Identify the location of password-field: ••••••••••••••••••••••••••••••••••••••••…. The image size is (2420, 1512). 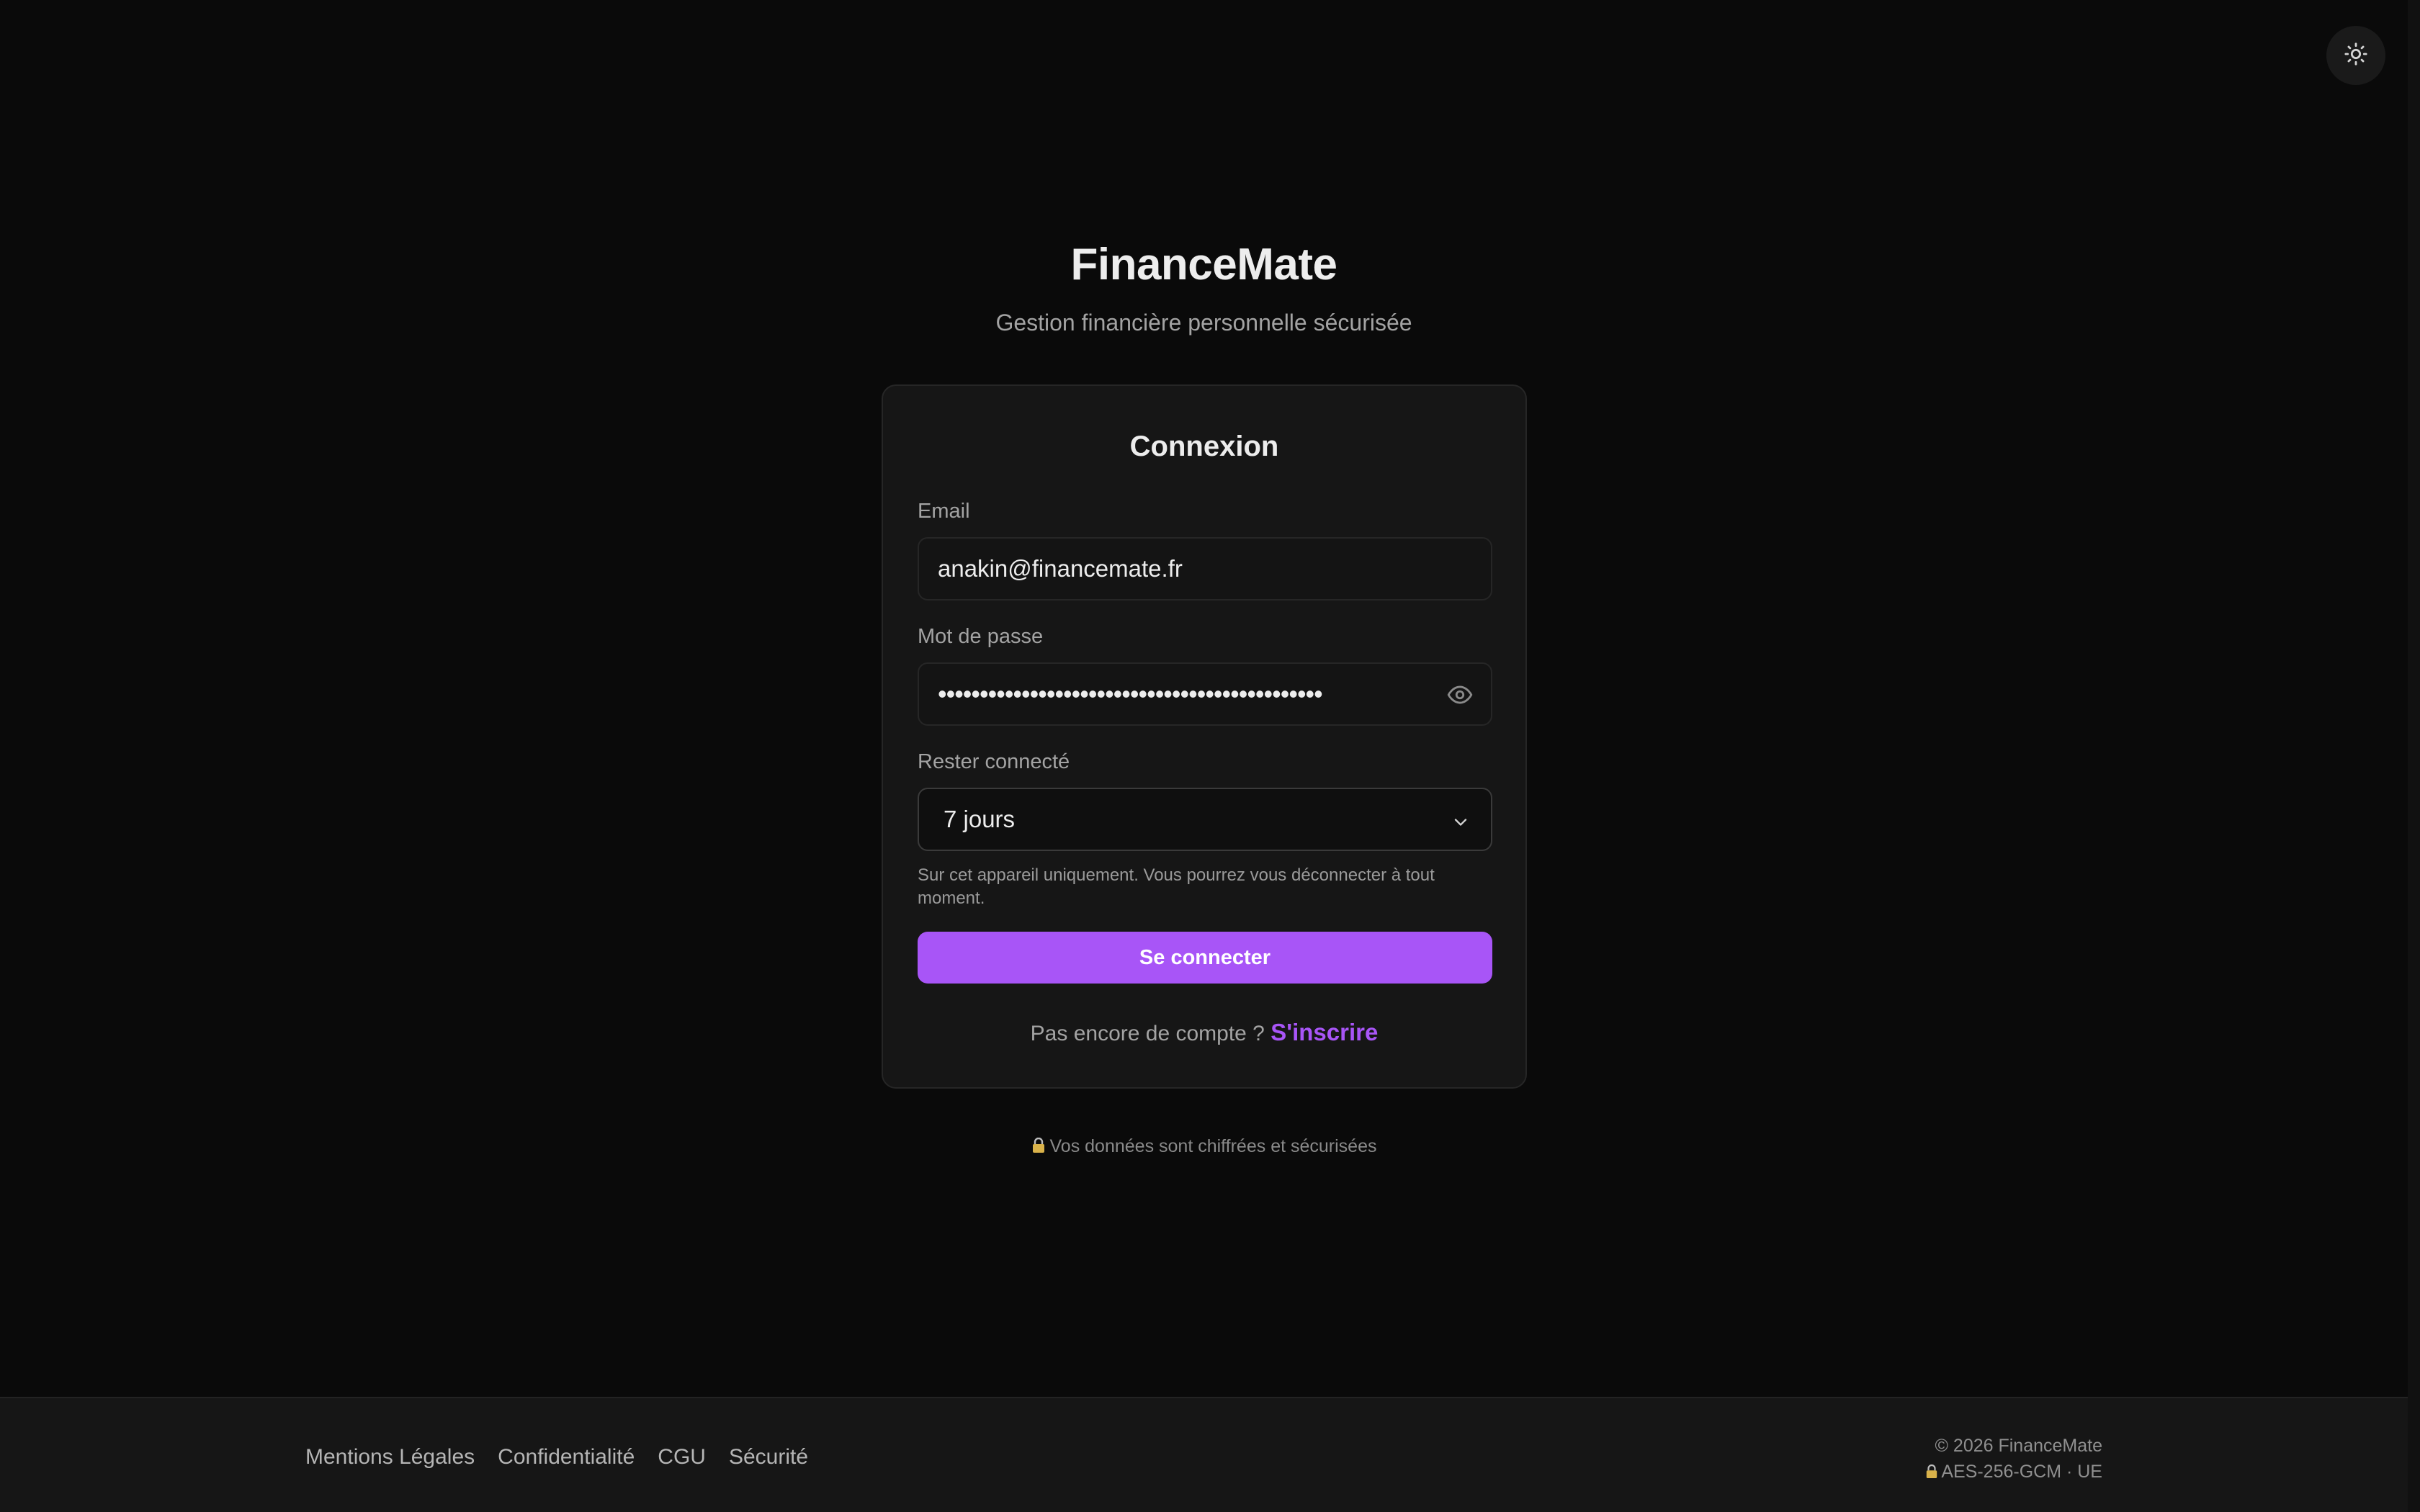
(1205, 694).